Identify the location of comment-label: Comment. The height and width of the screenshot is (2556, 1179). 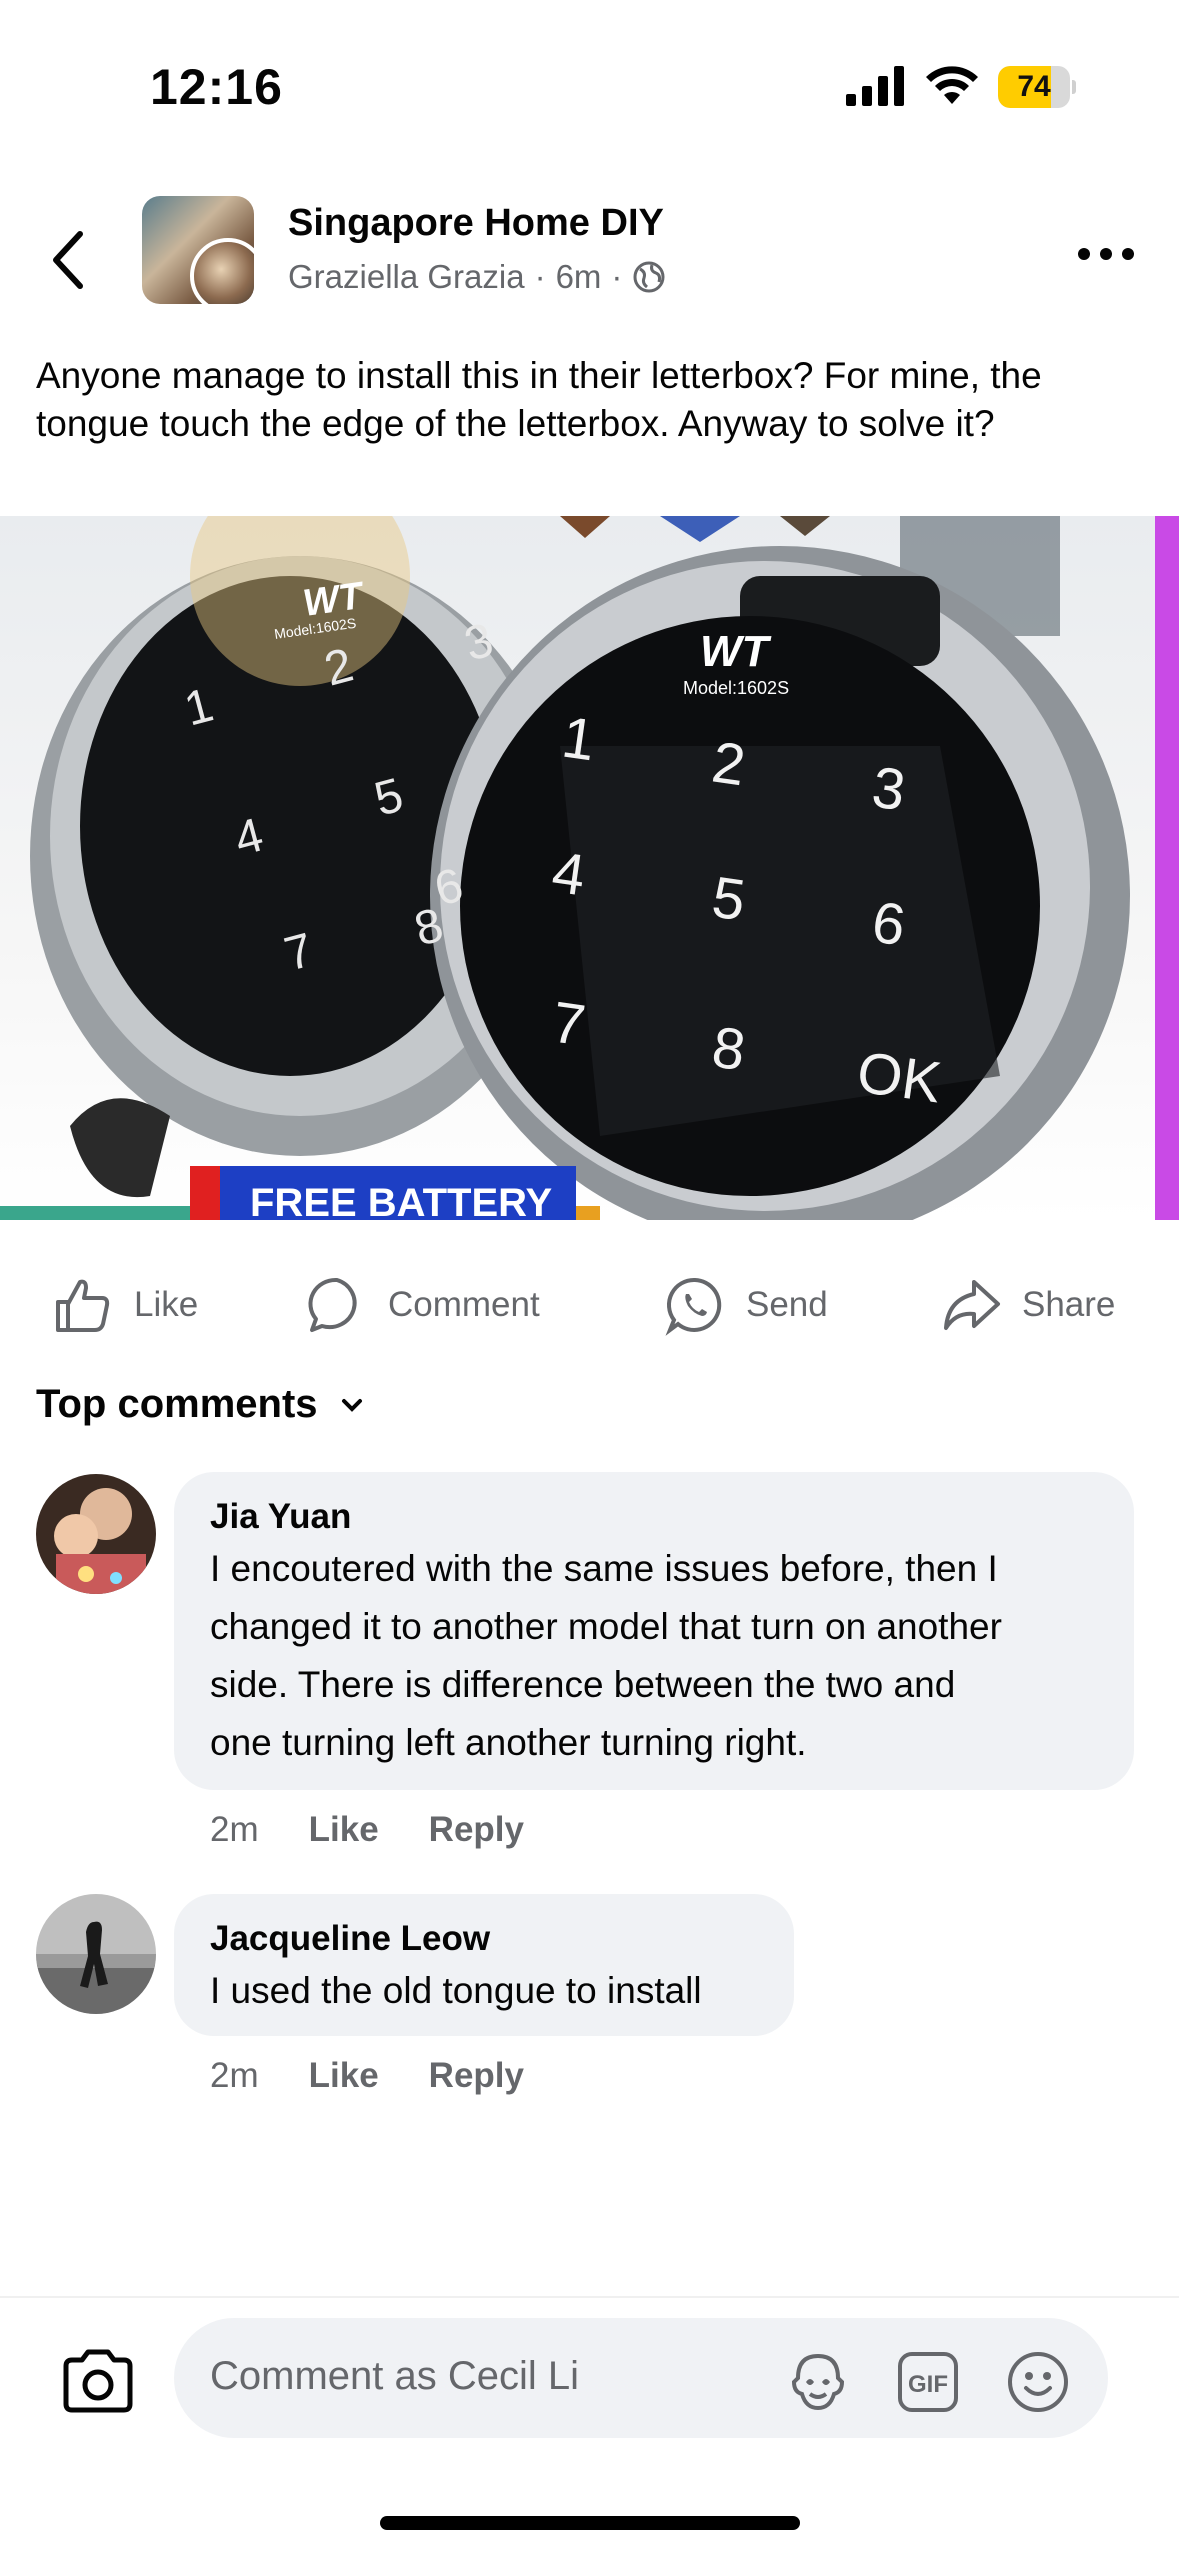
(464, 1304).